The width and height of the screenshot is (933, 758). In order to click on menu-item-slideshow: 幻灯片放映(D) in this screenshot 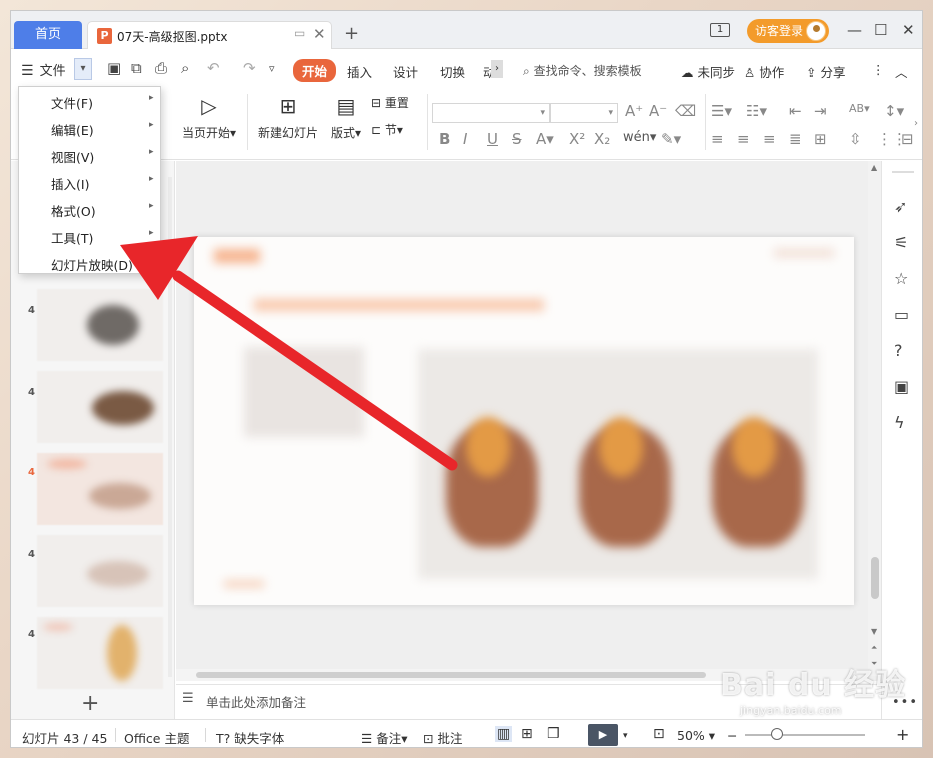, I will do `click(89, 262)`.